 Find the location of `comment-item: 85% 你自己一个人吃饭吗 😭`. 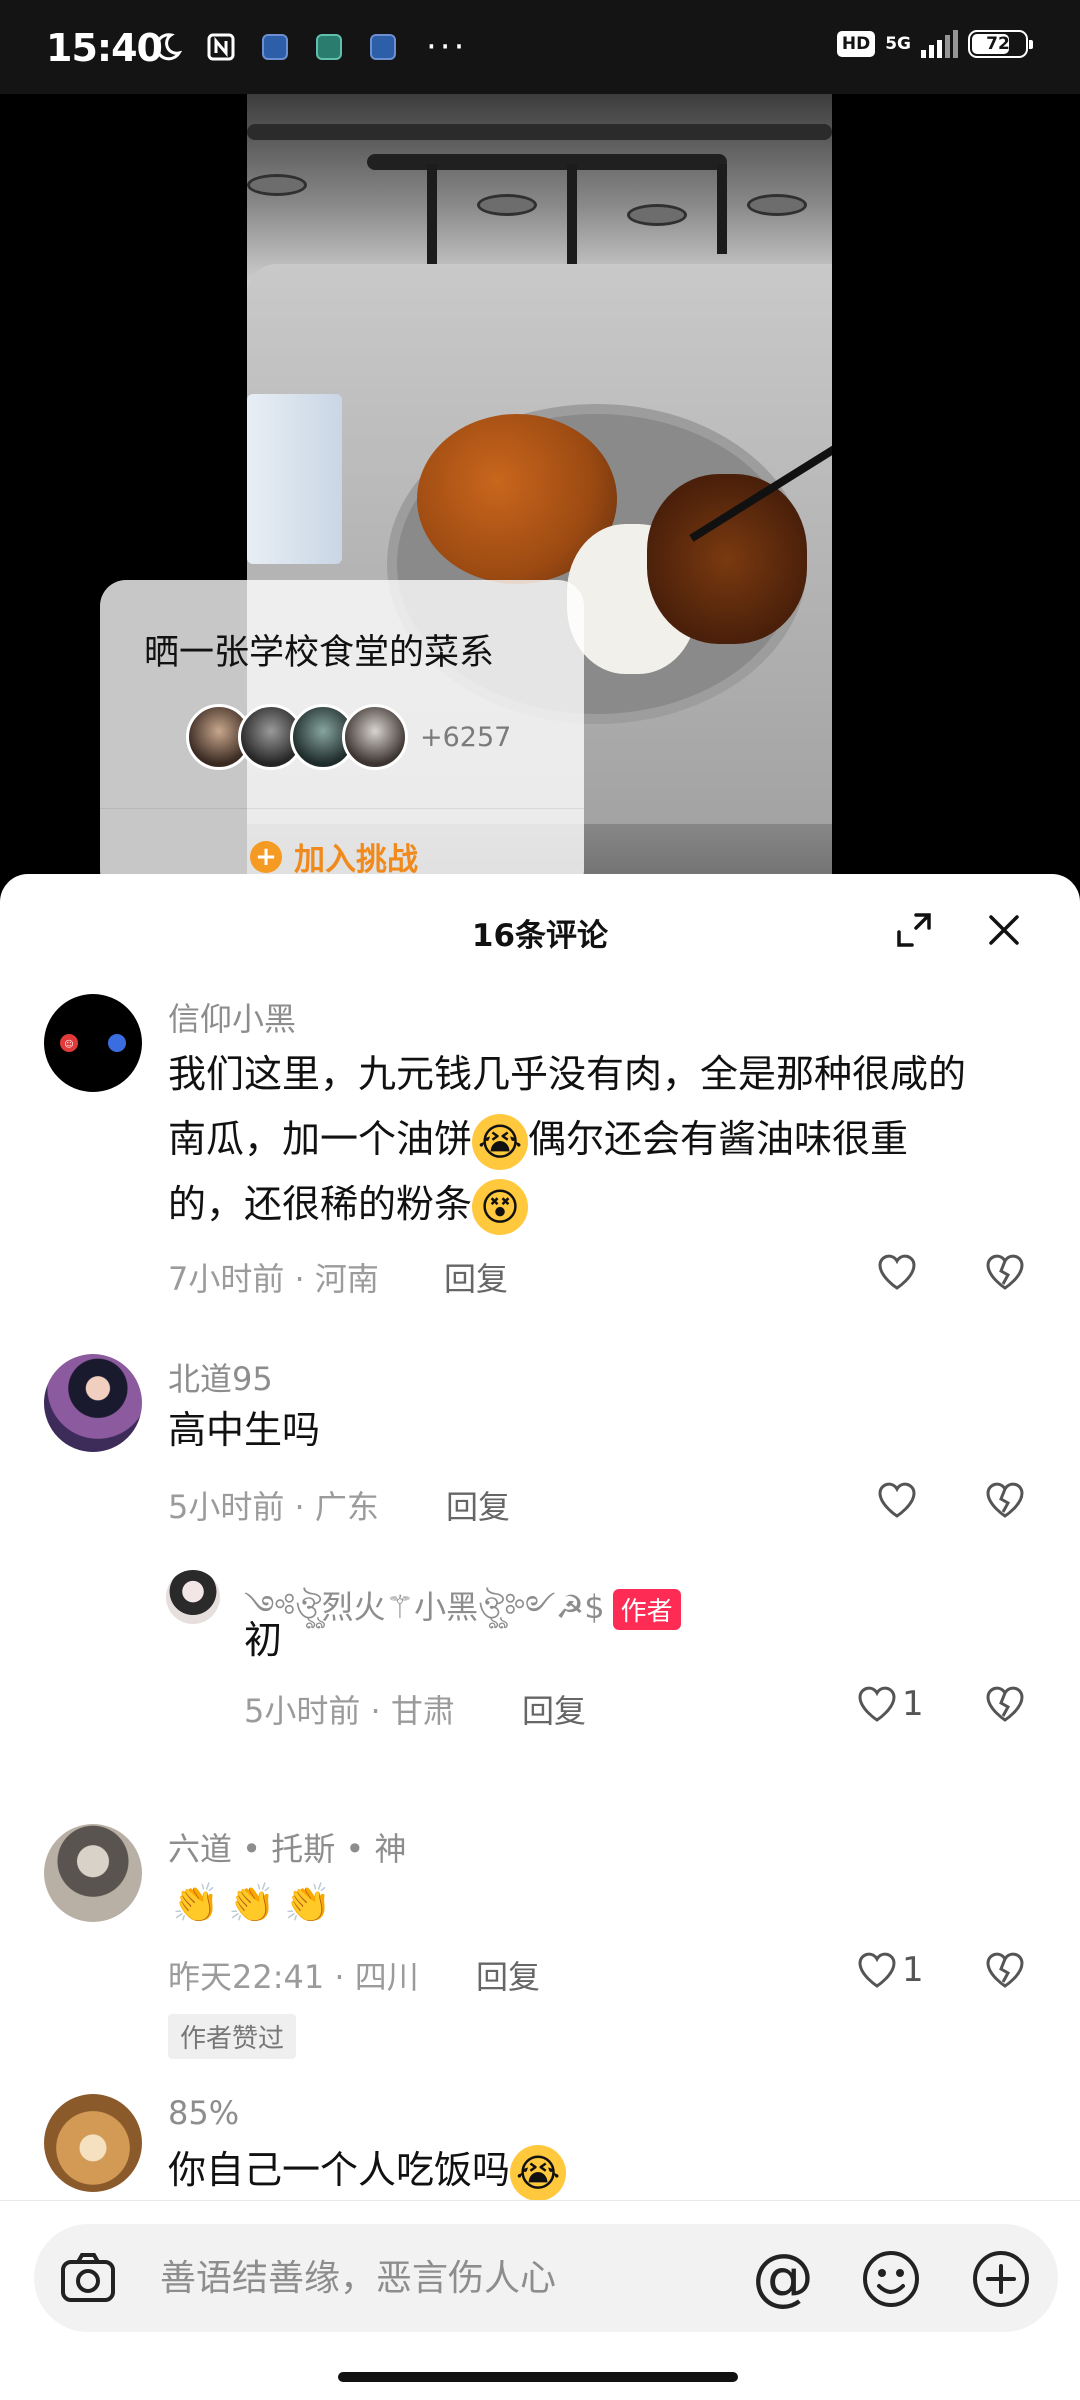

comment-item: 85% 你自己一个人吃饭吗 😭 is located at coordinates (540, 2149).